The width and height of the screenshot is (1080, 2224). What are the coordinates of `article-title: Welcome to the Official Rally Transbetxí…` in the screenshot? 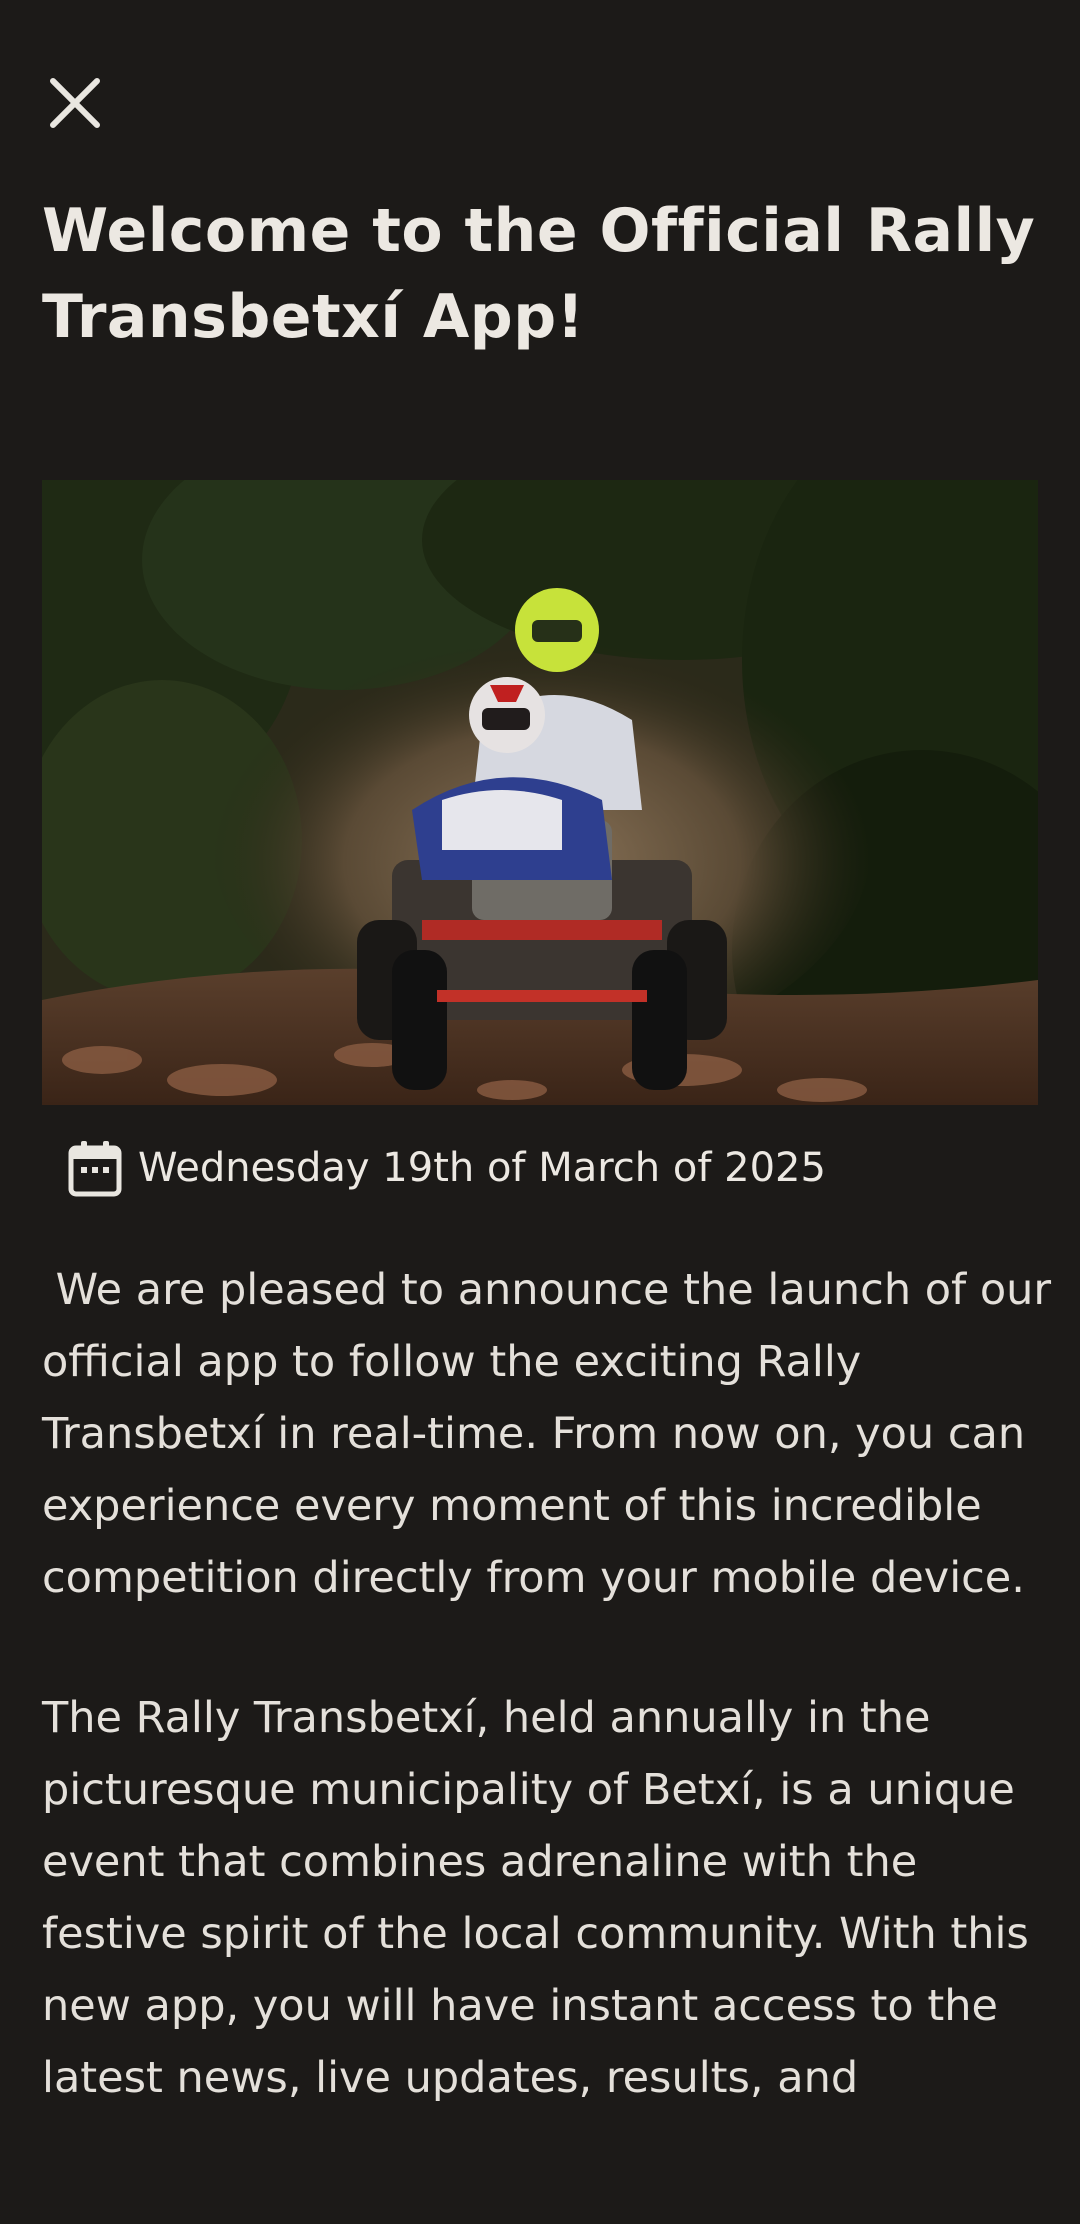 It's located at (539, 274).